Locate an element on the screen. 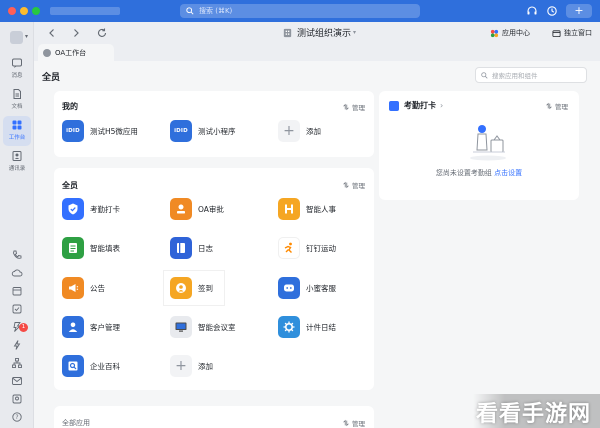 Image resolution: width=600 pixels, height=428 pixels. calendar-icon is located at coordinates (17, 291).